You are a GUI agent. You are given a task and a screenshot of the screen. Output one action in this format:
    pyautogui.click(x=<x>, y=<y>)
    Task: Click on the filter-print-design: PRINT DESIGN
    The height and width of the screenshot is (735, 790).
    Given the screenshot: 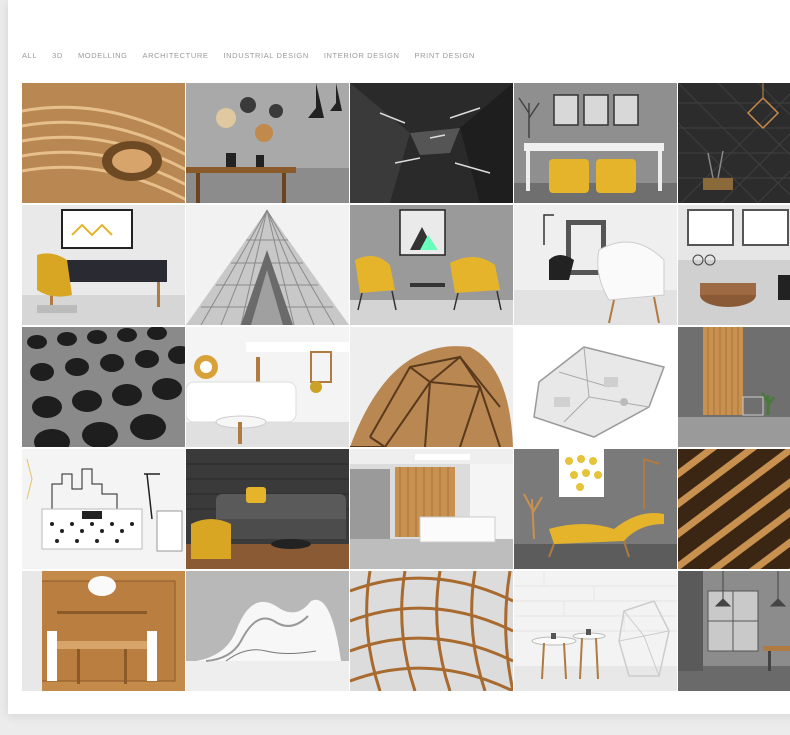 What is the action you would take?
    pyautogui.click(x=445, y=55)
    